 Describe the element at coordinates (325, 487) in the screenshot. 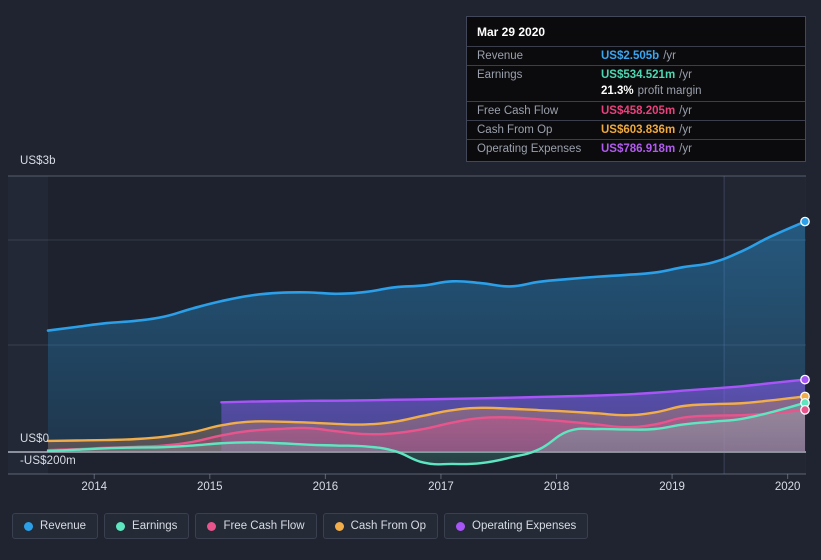

I see `x-axis-tick-2016: 2016` at that location.